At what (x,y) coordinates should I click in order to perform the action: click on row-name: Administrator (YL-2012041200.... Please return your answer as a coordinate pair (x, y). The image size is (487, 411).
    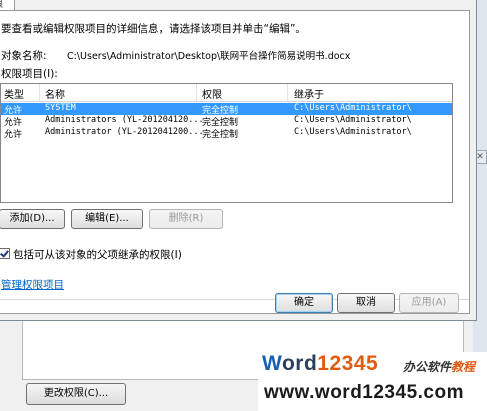
    Looking at the image, I should click on (124, 132).